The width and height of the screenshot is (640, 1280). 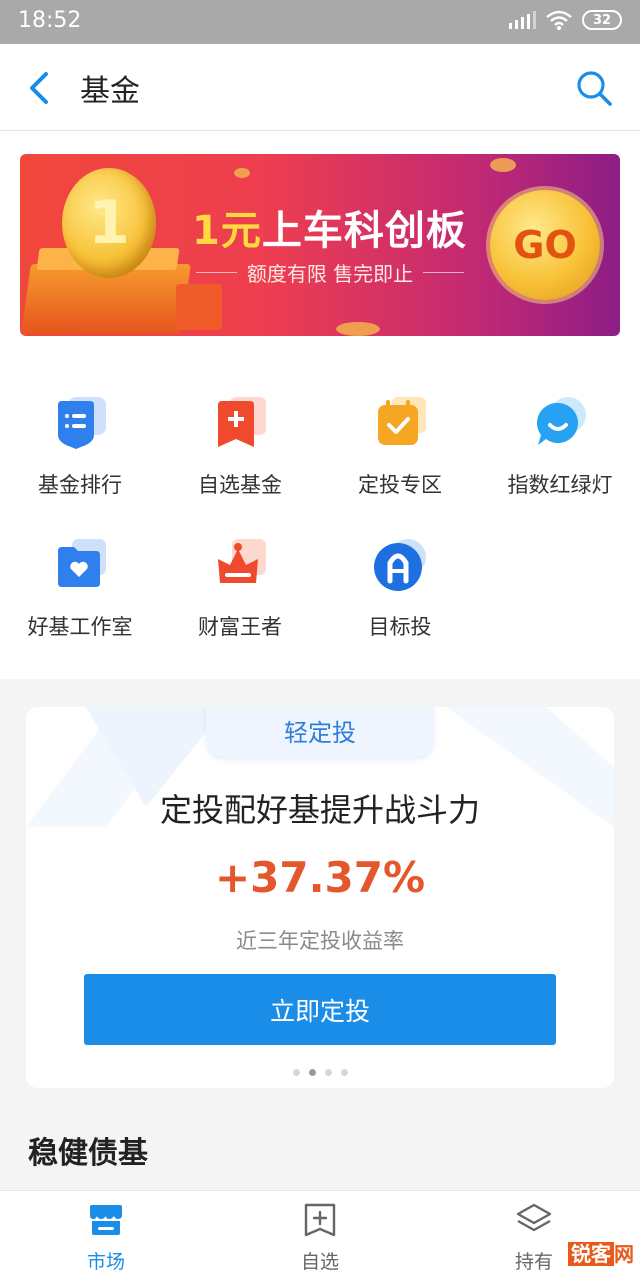 I want to click on tab-label: 市场, so click(x=105, y=1262).